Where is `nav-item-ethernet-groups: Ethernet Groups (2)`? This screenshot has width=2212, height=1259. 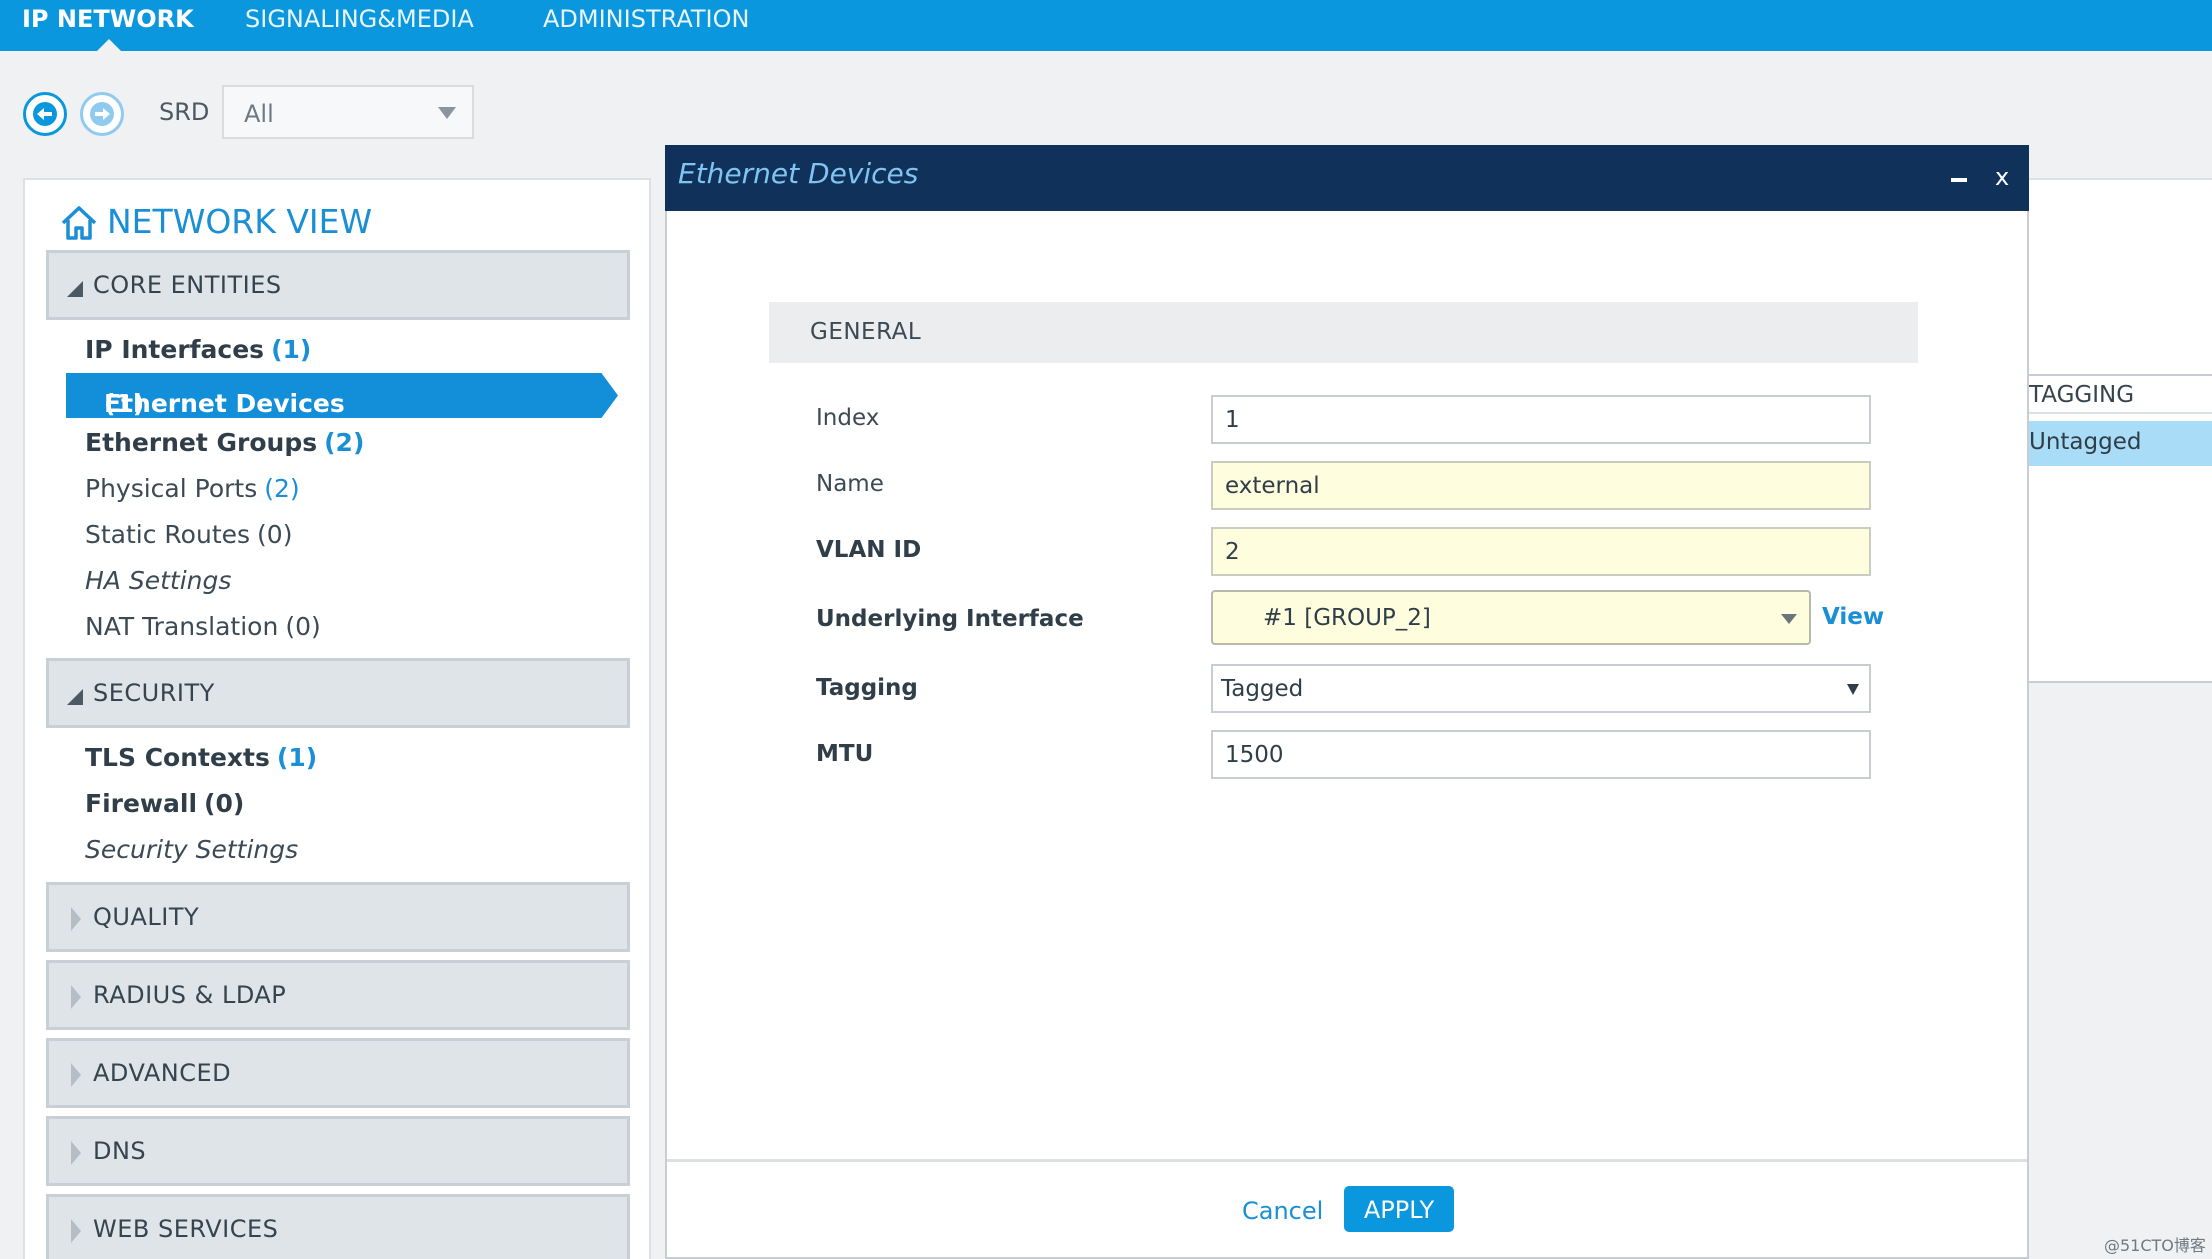
nav-item-ethernet-groups: Ethernet Groups (2) is located at coordinates (224, 442).